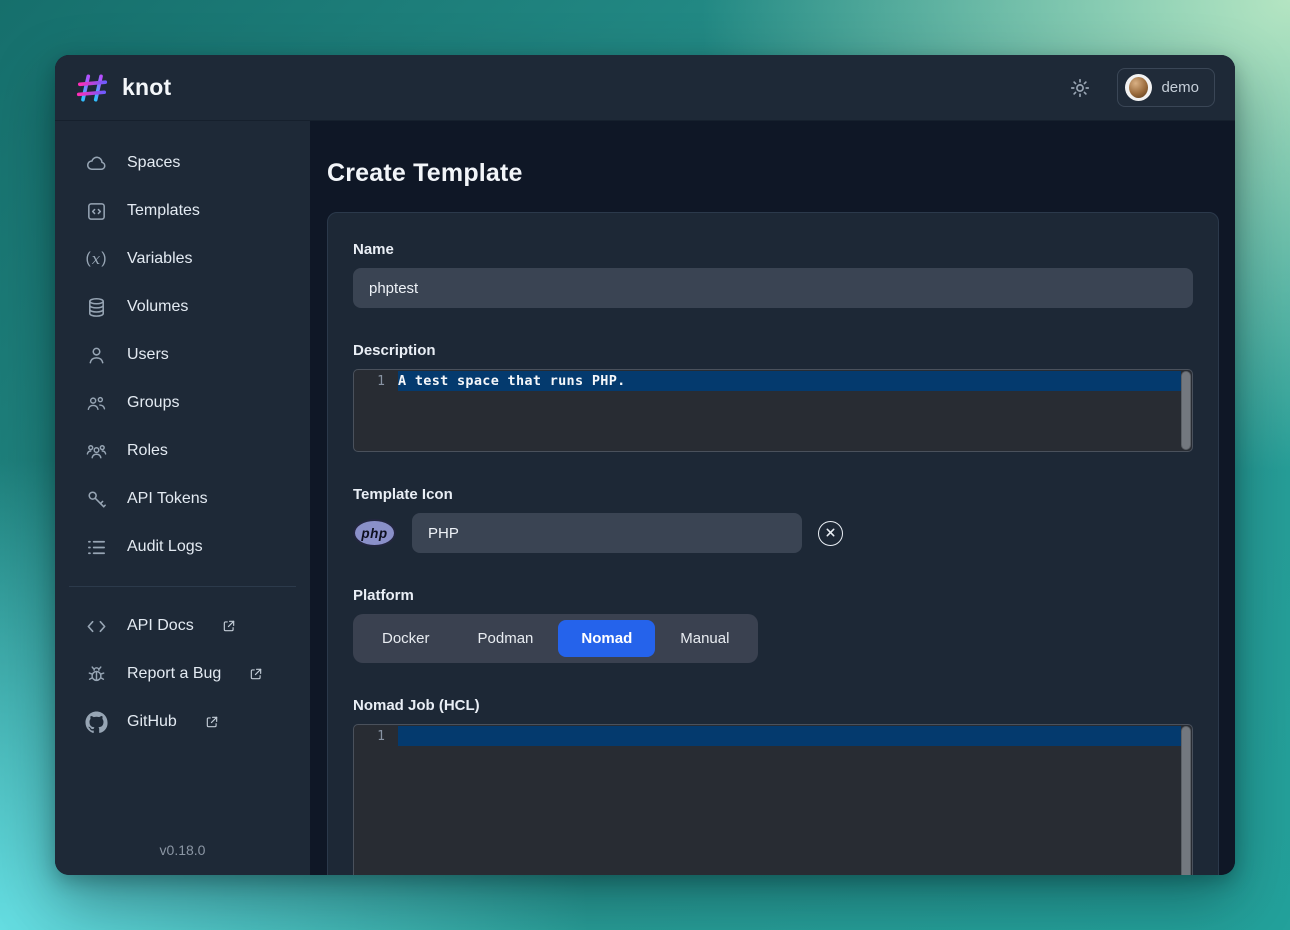  What do you see at coordinates (96, 626) in the screenshot?
I see `code-icon` at bounding box center [96, 626].